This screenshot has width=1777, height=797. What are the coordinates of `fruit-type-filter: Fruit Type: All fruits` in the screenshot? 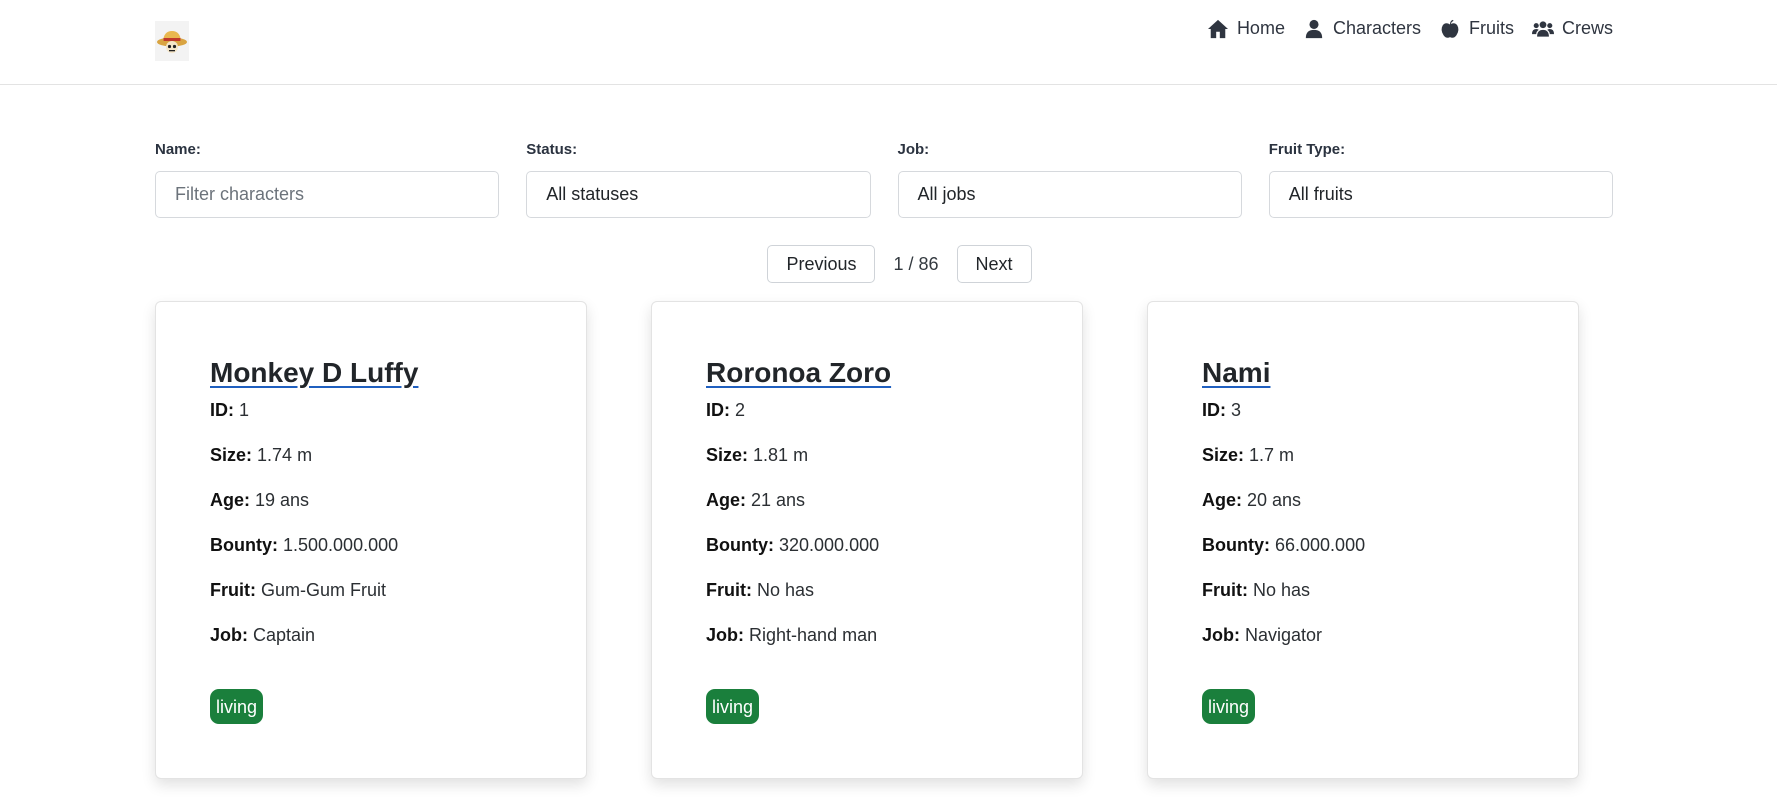 It's located at (1440, 179).